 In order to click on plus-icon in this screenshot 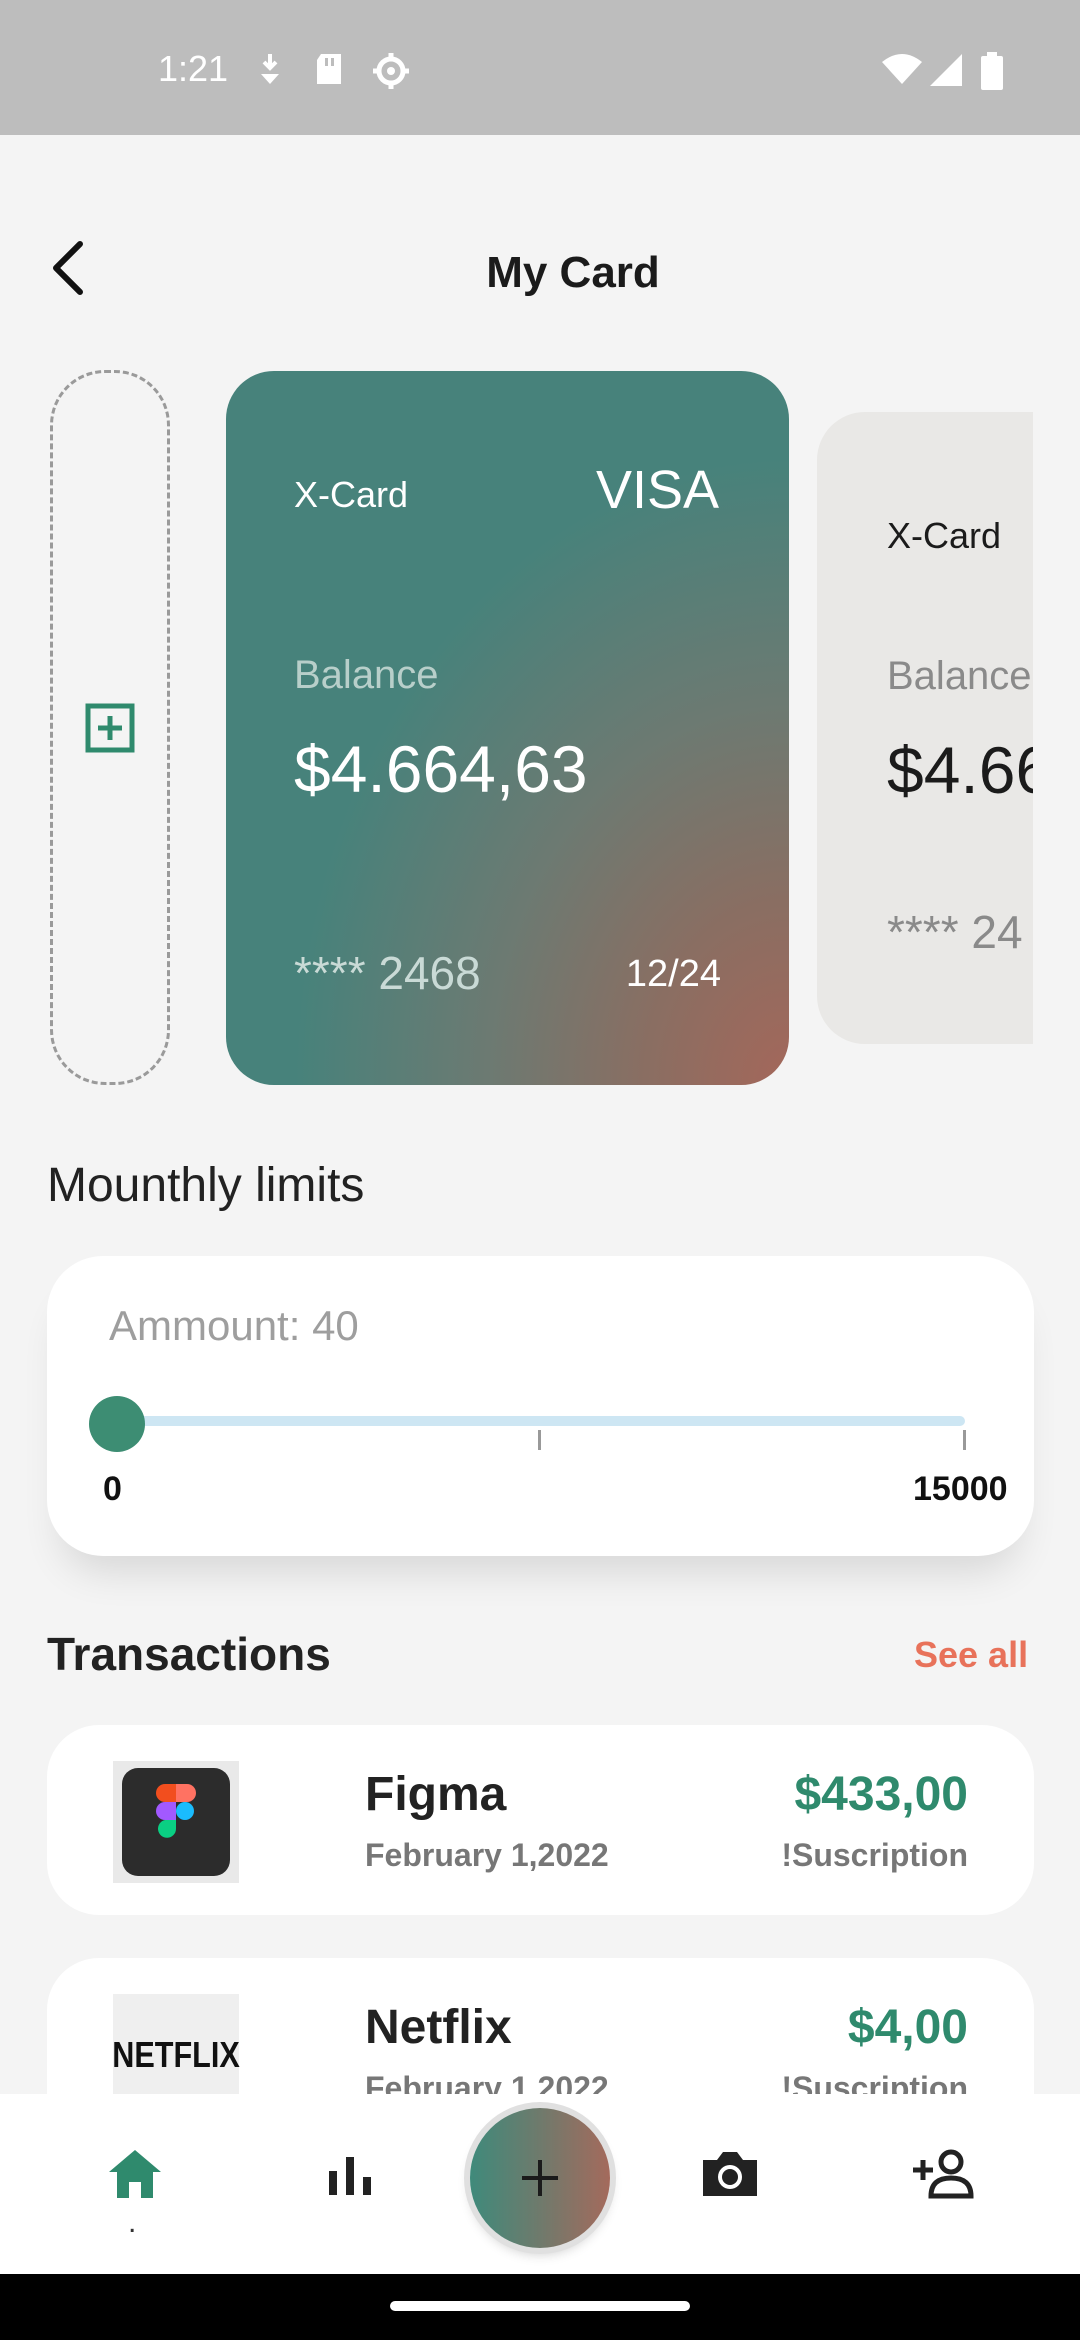, I will do `click(540, 2178)`.